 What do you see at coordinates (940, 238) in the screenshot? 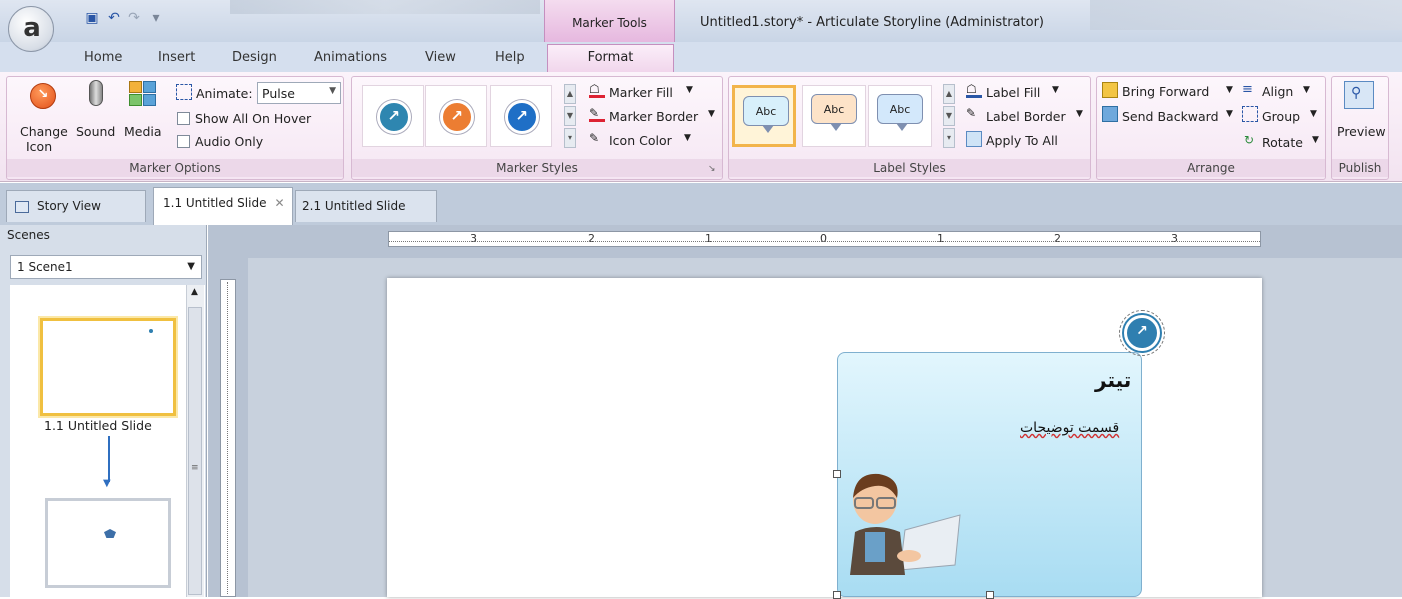
I see `ruler-mark: 1` at bounding box center [940, 238].